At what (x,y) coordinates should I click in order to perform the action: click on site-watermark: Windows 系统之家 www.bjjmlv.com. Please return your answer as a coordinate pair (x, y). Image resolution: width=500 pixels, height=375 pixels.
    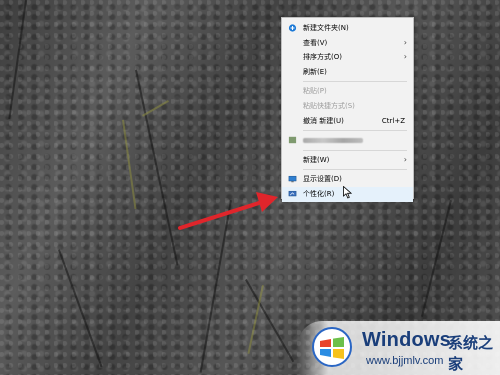
    Looking at the image, I should click on (399, 348).